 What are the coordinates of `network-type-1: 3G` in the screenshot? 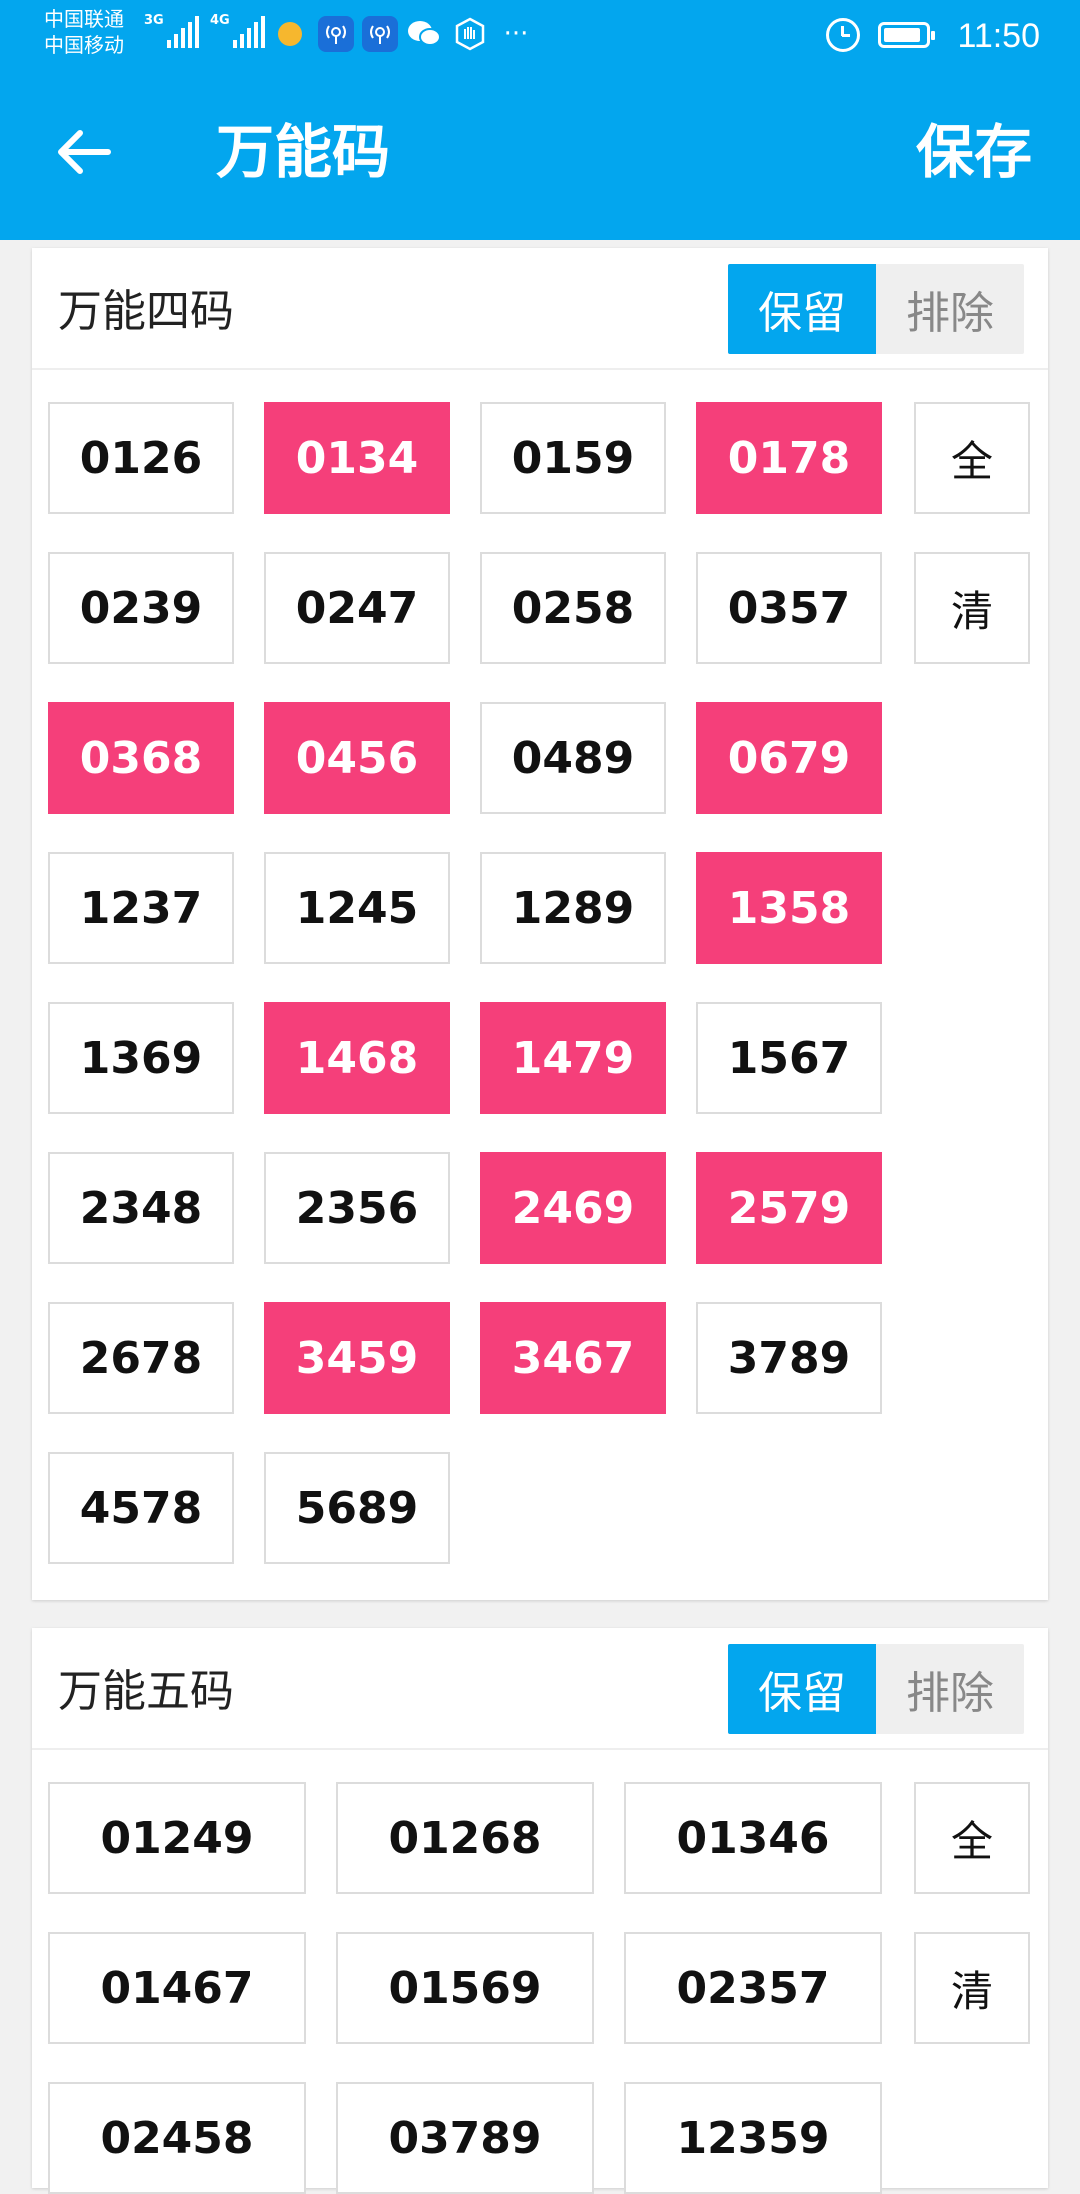 It's located at (154, 20).